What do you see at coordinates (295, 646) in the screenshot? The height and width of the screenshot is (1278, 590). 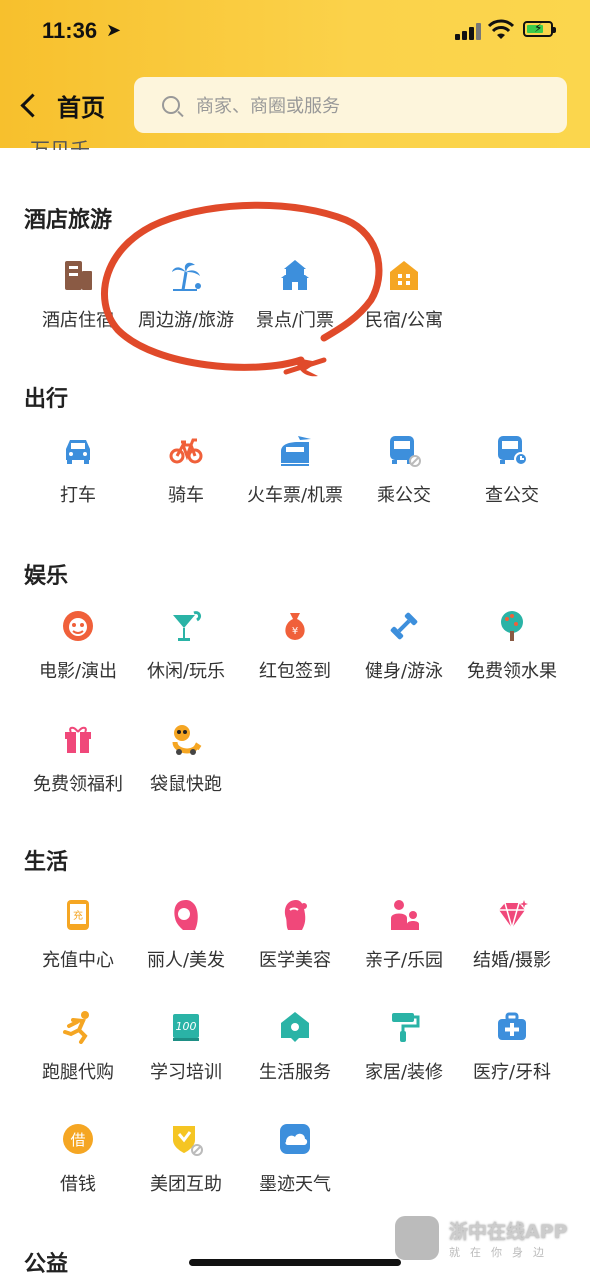 I see `item-red-packet: ¥ 红包签到` at bounding box center [295, 646].